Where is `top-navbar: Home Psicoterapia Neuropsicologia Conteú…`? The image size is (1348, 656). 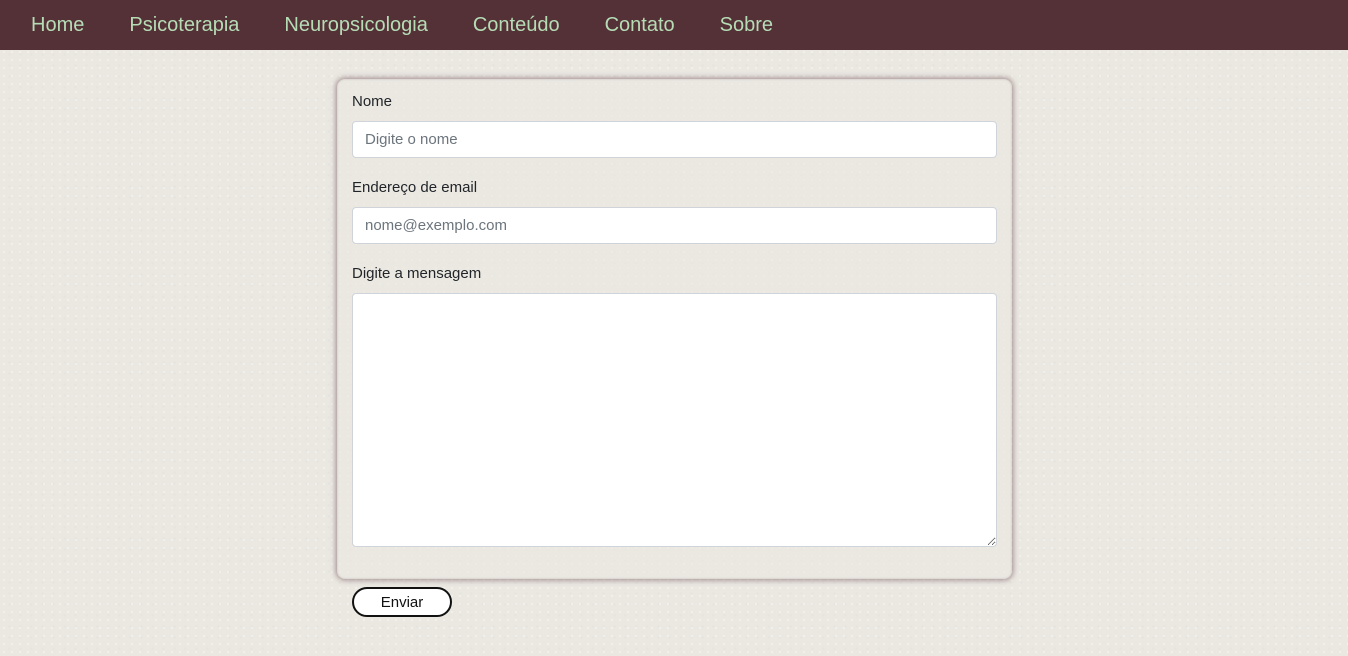
top-navbar: Home Psicoterapia Neuropsicologia Conteú… is located at coordinates (674, 25).